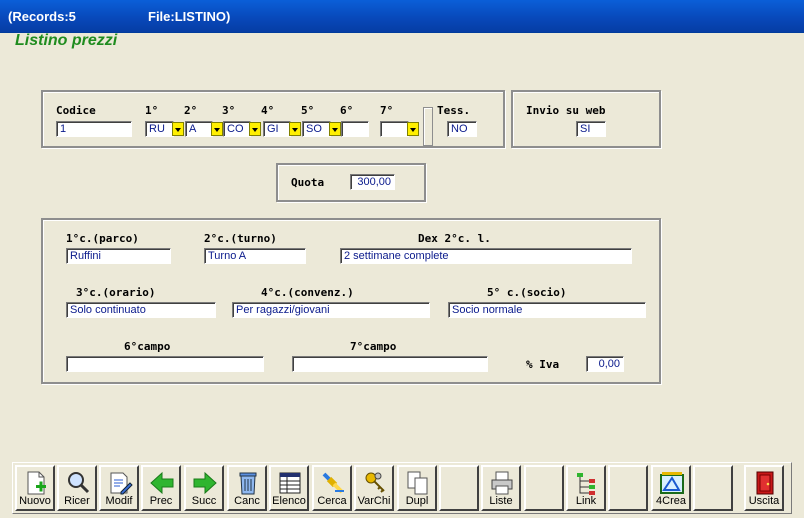 The height and width of the screenshot is (518, 804). What do you see at coordinates (205, 483) in the screenshot?
I see `arrow-right-icon` at bounding box center [205, 483].